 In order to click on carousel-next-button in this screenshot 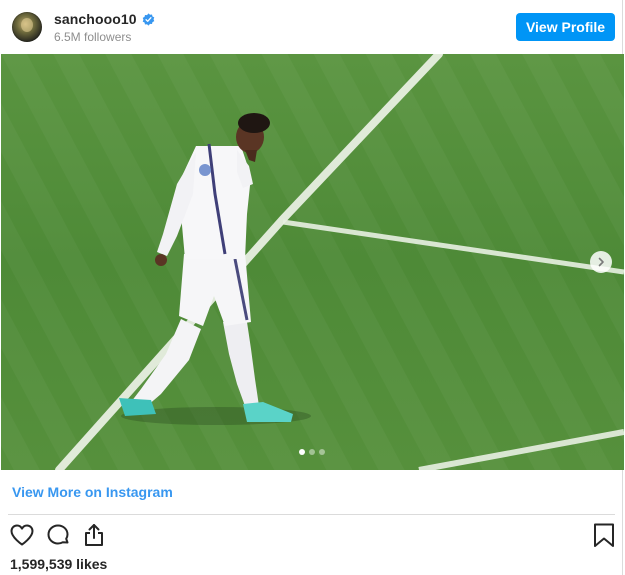, I will do `click(601, 262)`.